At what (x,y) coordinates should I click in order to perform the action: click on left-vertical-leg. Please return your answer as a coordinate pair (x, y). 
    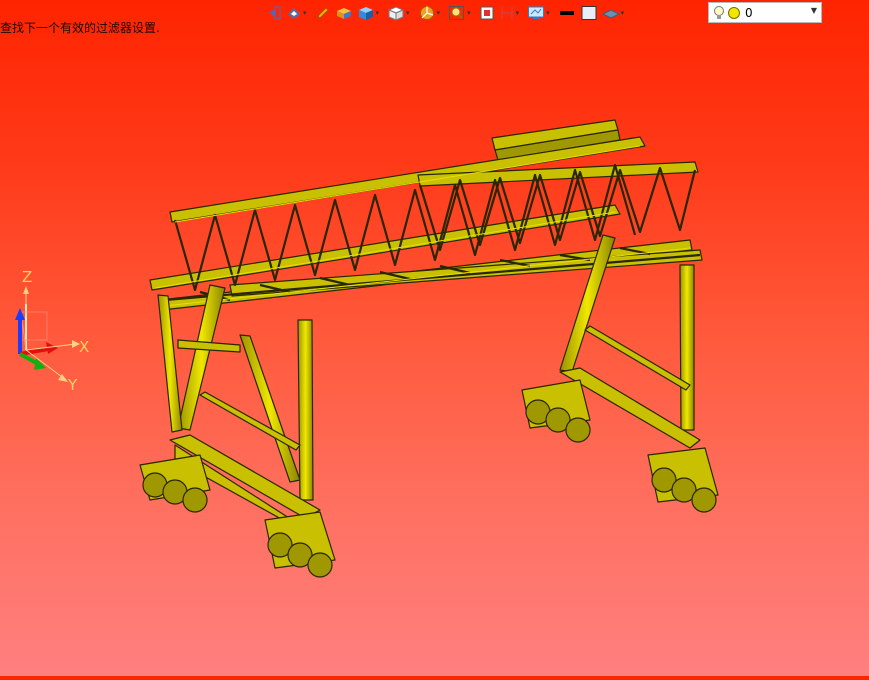
    Looking at the image, I should click on (305, 410).